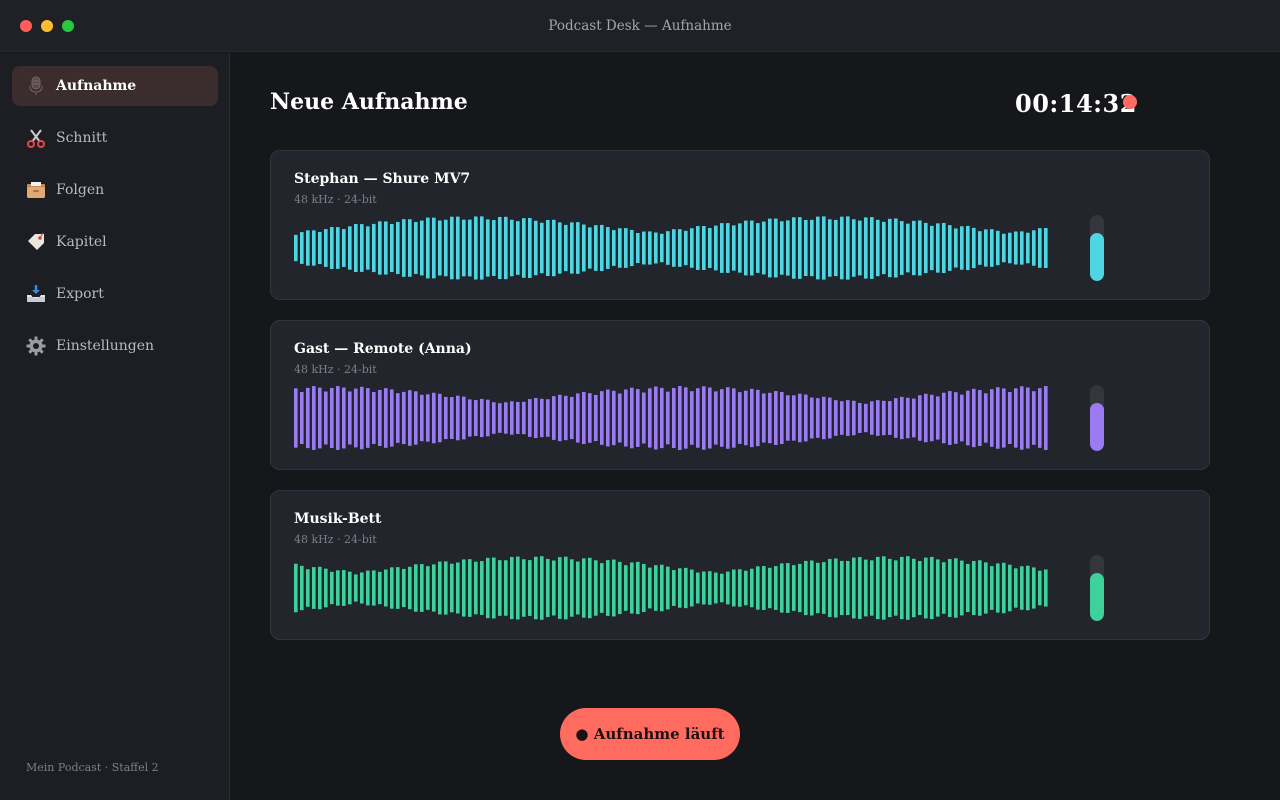 The width and height of the screenshot is (1280, 800). Describe the element at coordinates (115, 294) in the screenshot. I see `sidebar-item-export: Export` at that location.